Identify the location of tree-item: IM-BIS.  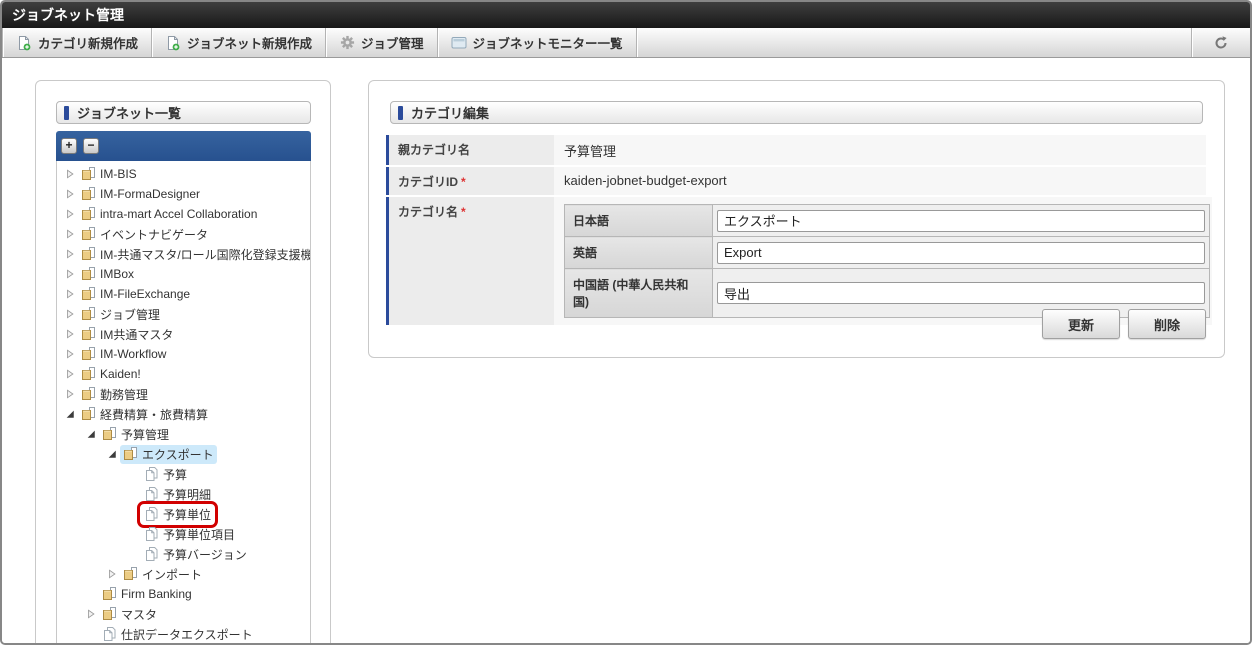
(183, 174).